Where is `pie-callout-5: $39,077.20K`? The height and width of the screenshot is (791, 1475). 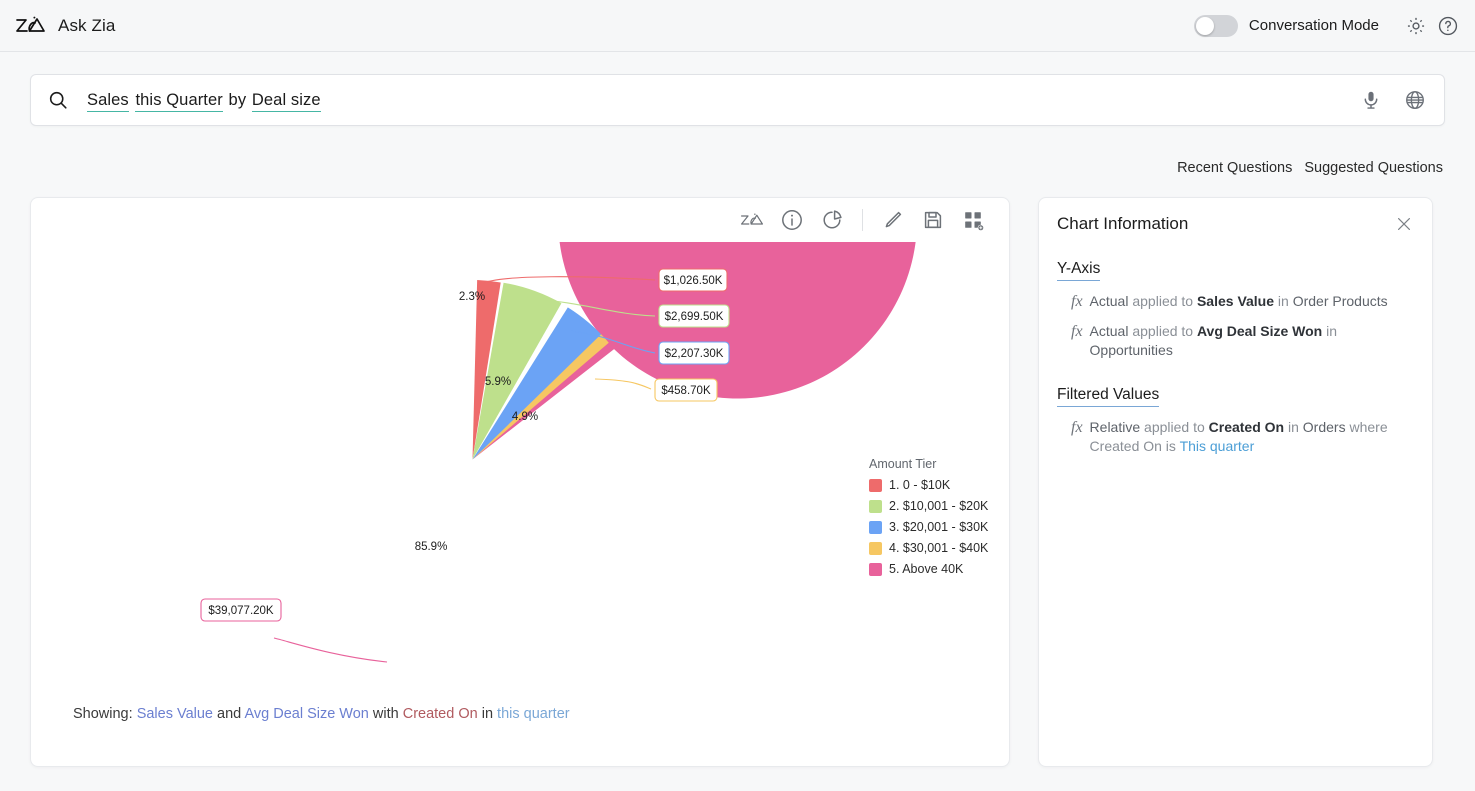 pie-callout-5: $39,077.20K is located at coordinates (241, 610).